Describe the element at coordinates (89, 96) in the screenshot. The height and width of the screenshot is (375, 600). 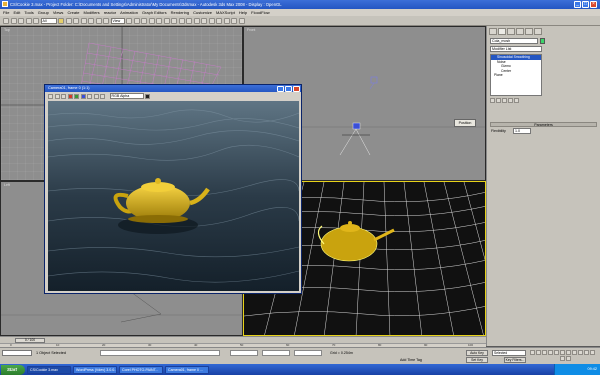
I see `alpha-channel-button` at that location.